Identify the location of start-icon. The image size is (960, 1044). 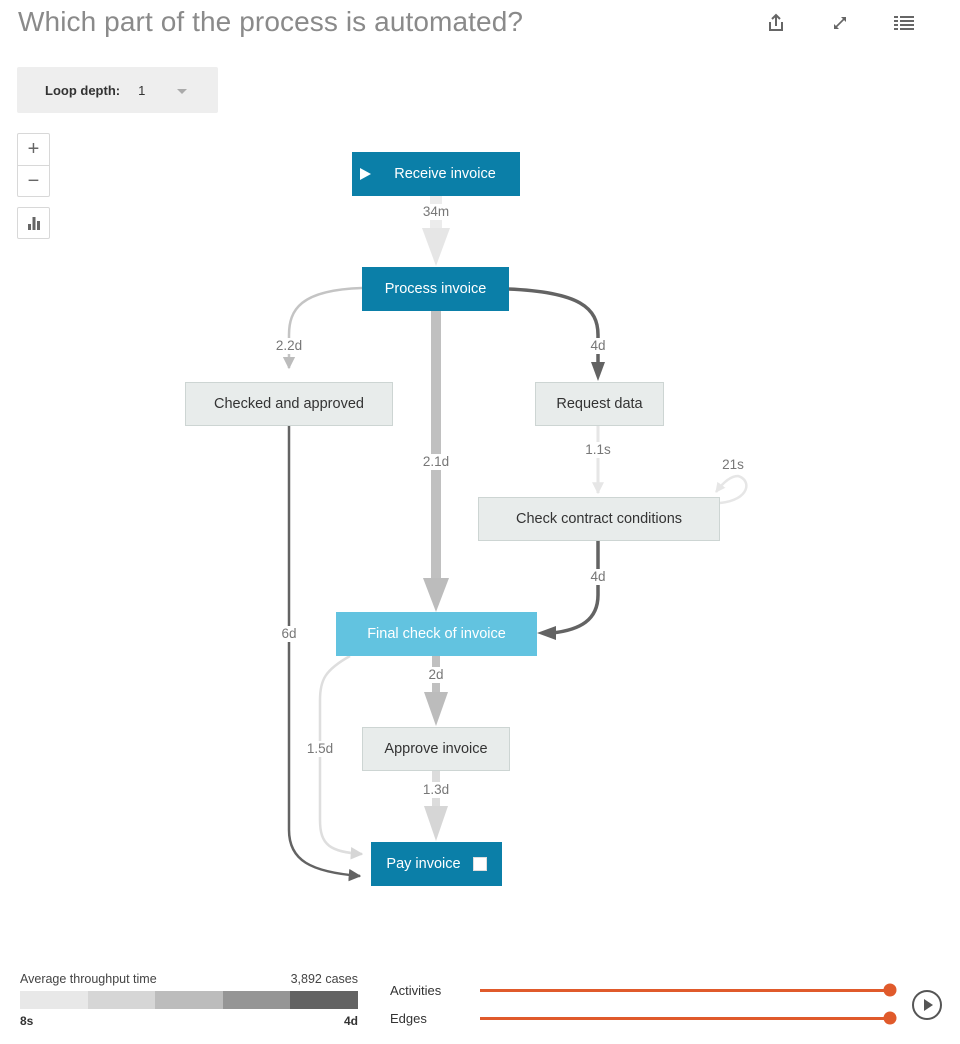
(365, 174).